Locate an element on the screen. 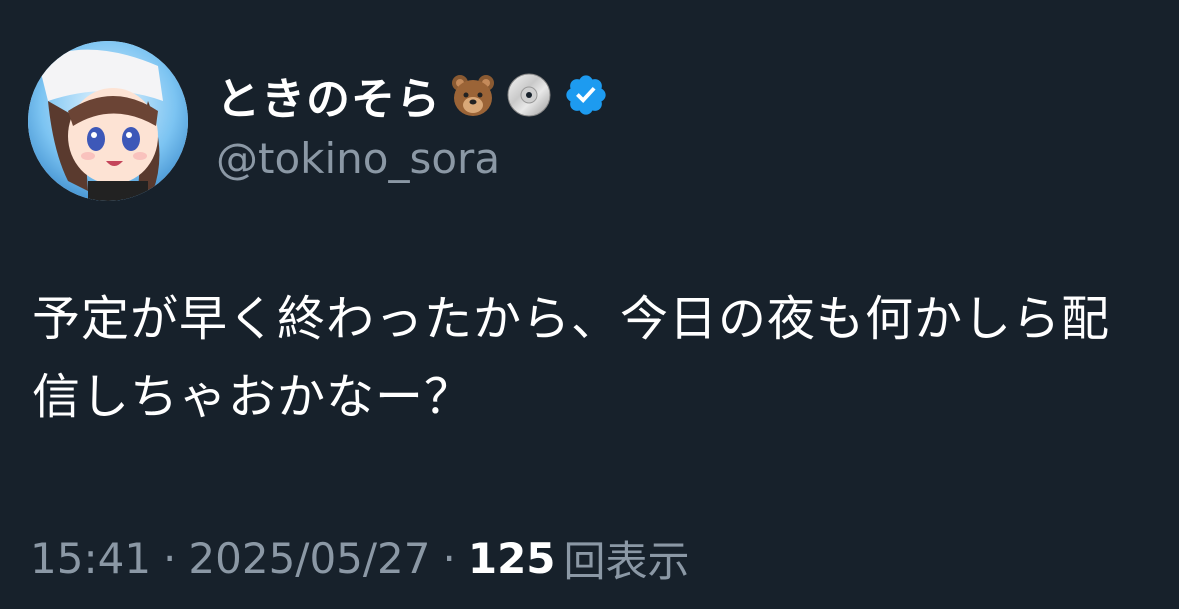  tweet-meta: 15:41 · 2025/05/27 · 125 回表示 is located at coordinates (360, 558).